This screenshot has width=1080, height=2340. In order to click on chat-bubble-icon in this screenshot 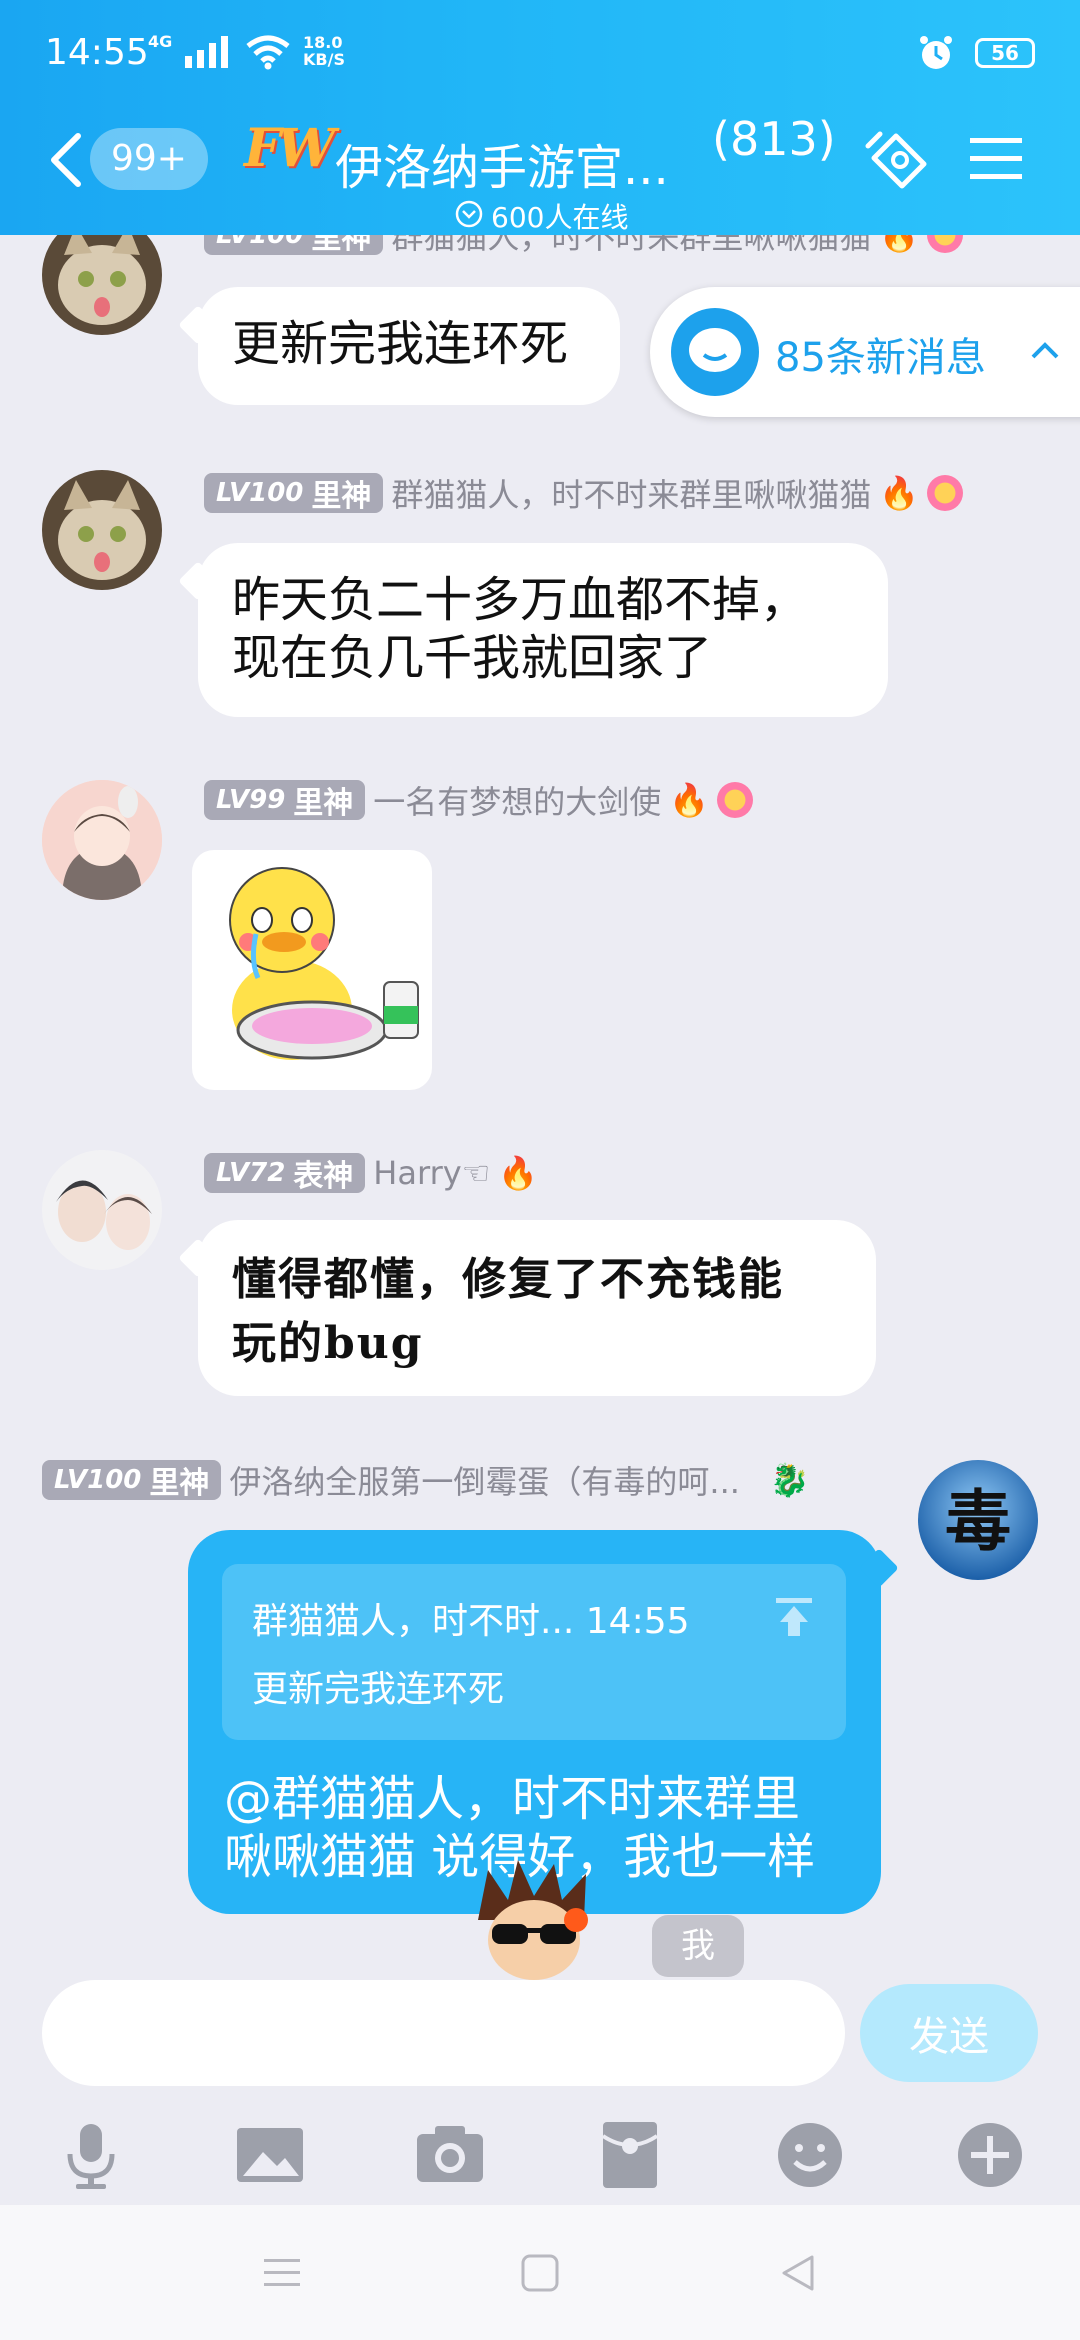, I will do `click(715, 352)`.